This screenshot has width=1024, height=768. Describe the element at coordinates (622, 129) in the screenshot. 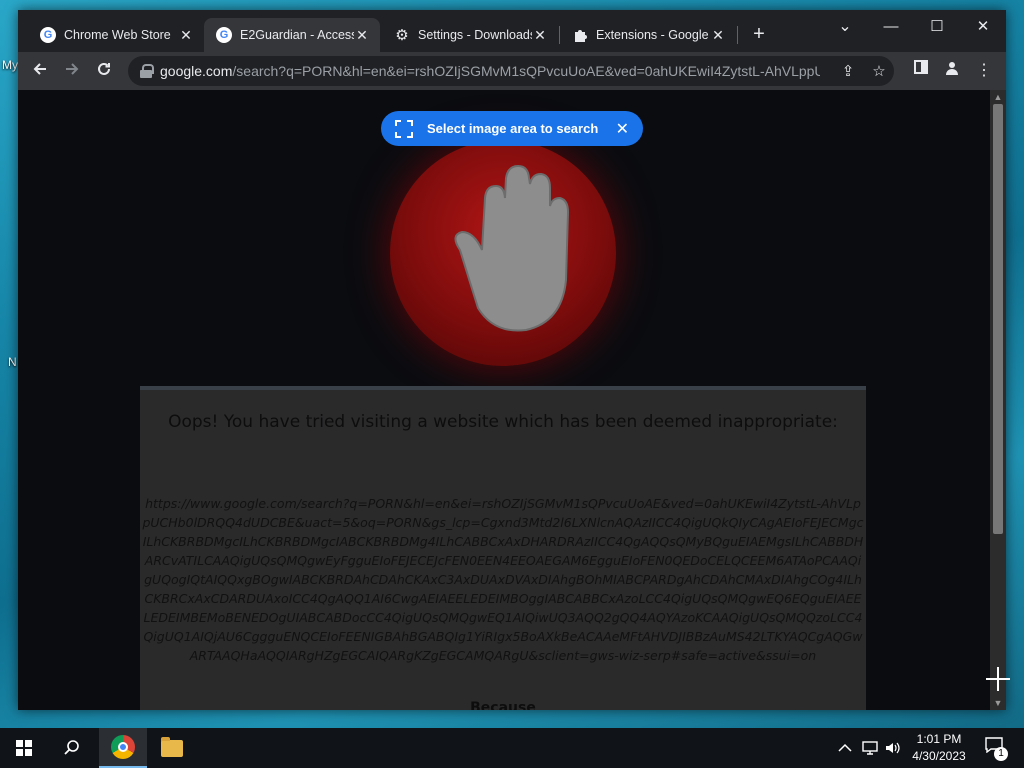

I see `close-icon: ✕` at that location.